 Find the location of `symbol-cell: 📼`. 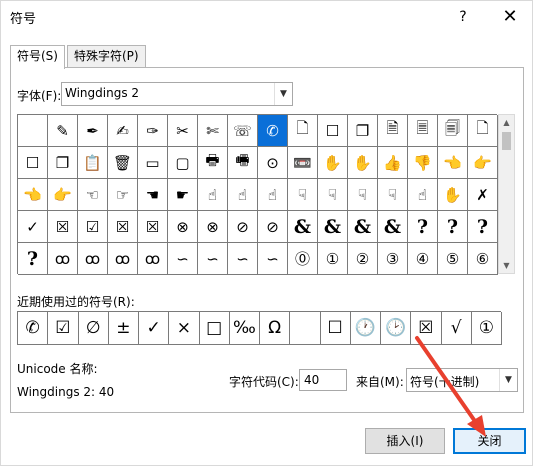

symbol-cell: 📼 is located at coordinates (303, 163).